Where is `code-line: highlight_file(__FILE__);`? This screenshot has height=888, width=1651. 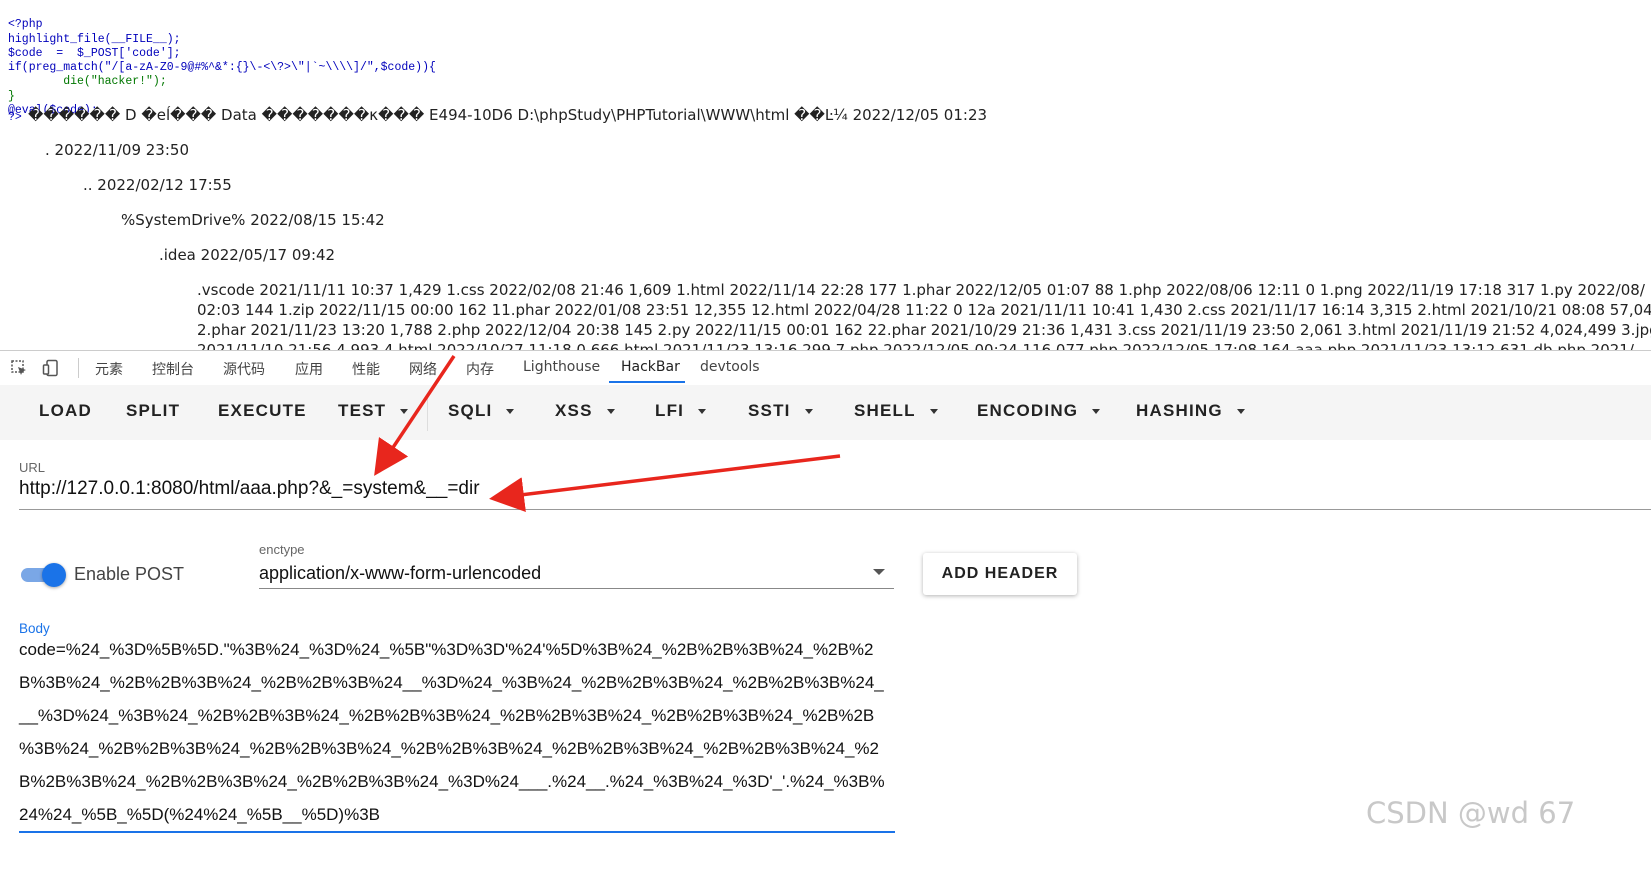 code-line: highlight_file(__FILE__); is located at coordinates (94, 39).